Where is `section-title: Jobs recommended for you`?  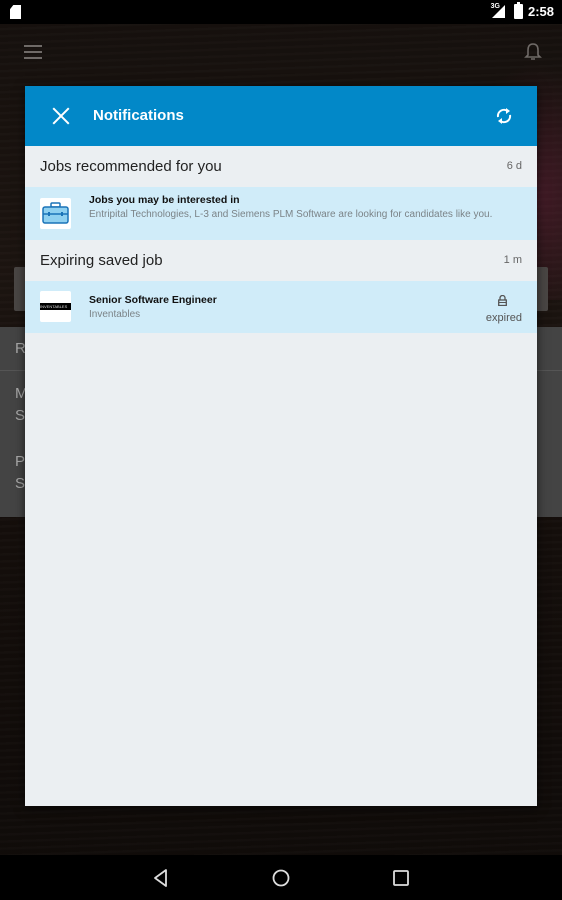
section-title: Jobs recommended for you is located at coordinates (131, 166).